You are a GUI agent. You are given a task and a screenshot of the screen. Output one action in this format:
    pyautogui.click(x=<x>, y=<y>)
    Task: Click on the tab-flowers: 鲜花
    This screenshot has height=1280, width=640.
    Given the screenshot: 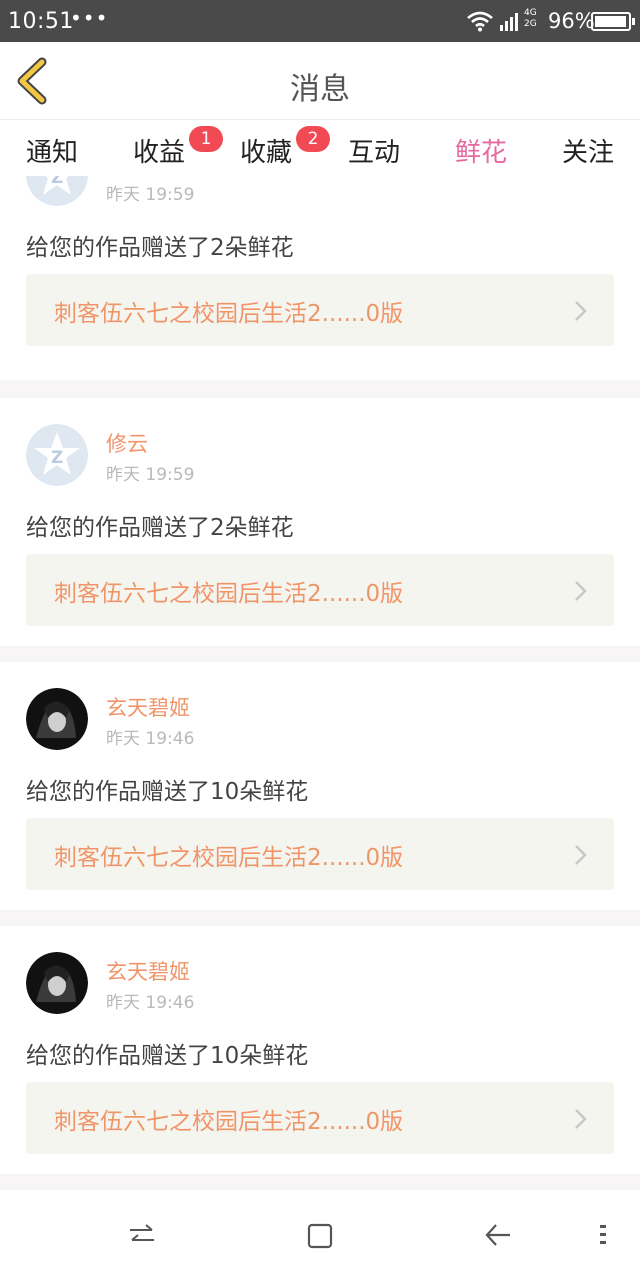 What is the action you would take?
    pyautogui.click(x=481, y=158)
    